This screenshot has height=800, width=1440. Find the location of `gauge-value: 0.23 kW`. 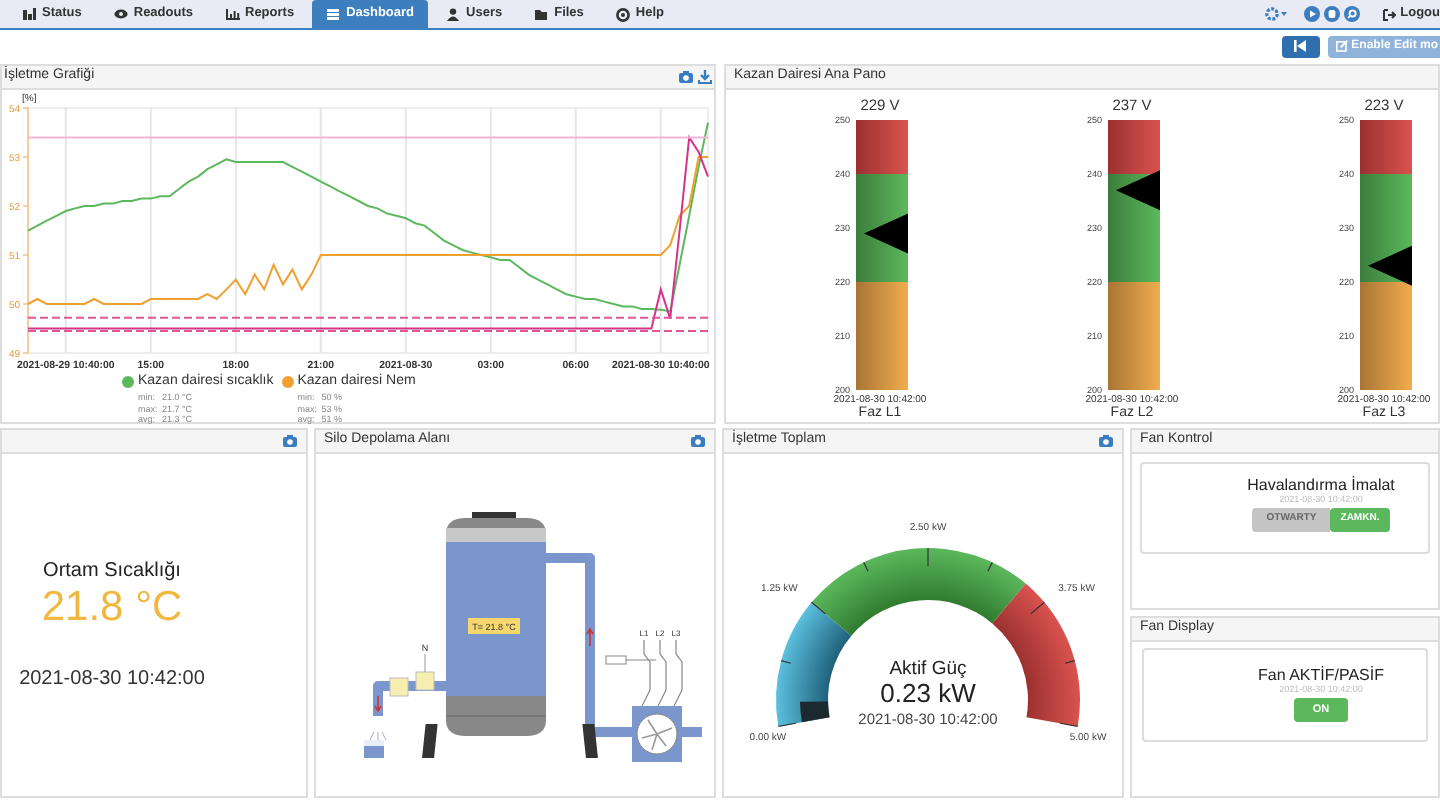

gauge-value: 0.23 kW is located at coordinates (928, 693).